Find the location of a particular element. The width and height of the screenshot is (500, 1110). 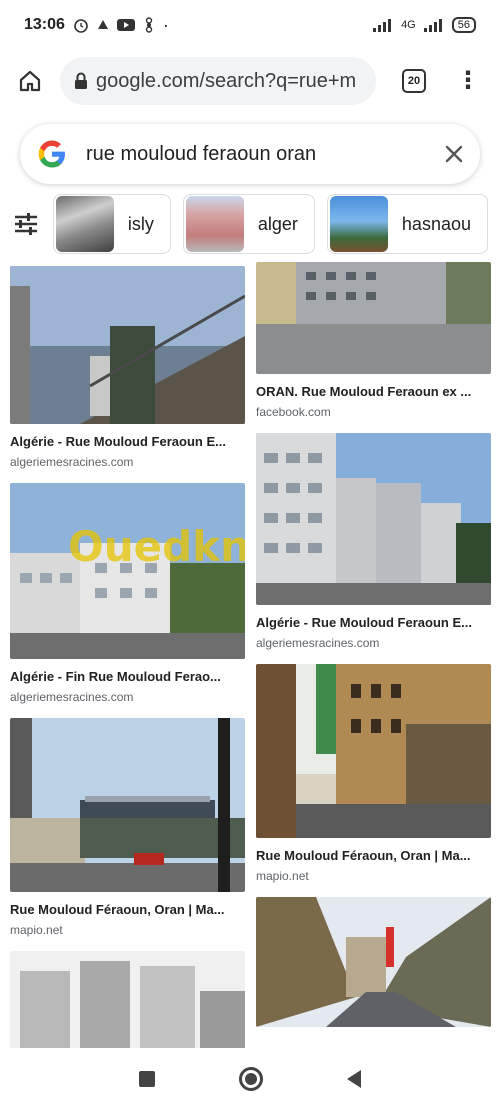

home-icon is located at coordinates (30, 81).